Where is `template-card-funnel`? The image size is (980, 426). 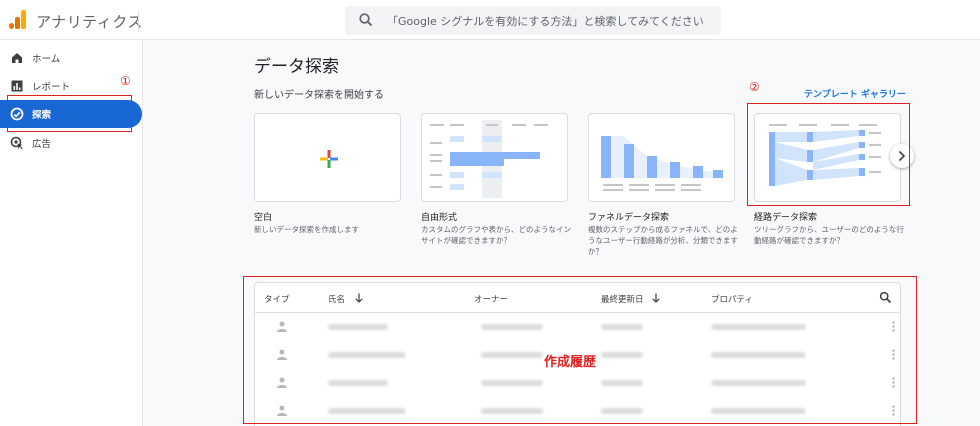
template-card-funnel is located at coordinates (661, 157).